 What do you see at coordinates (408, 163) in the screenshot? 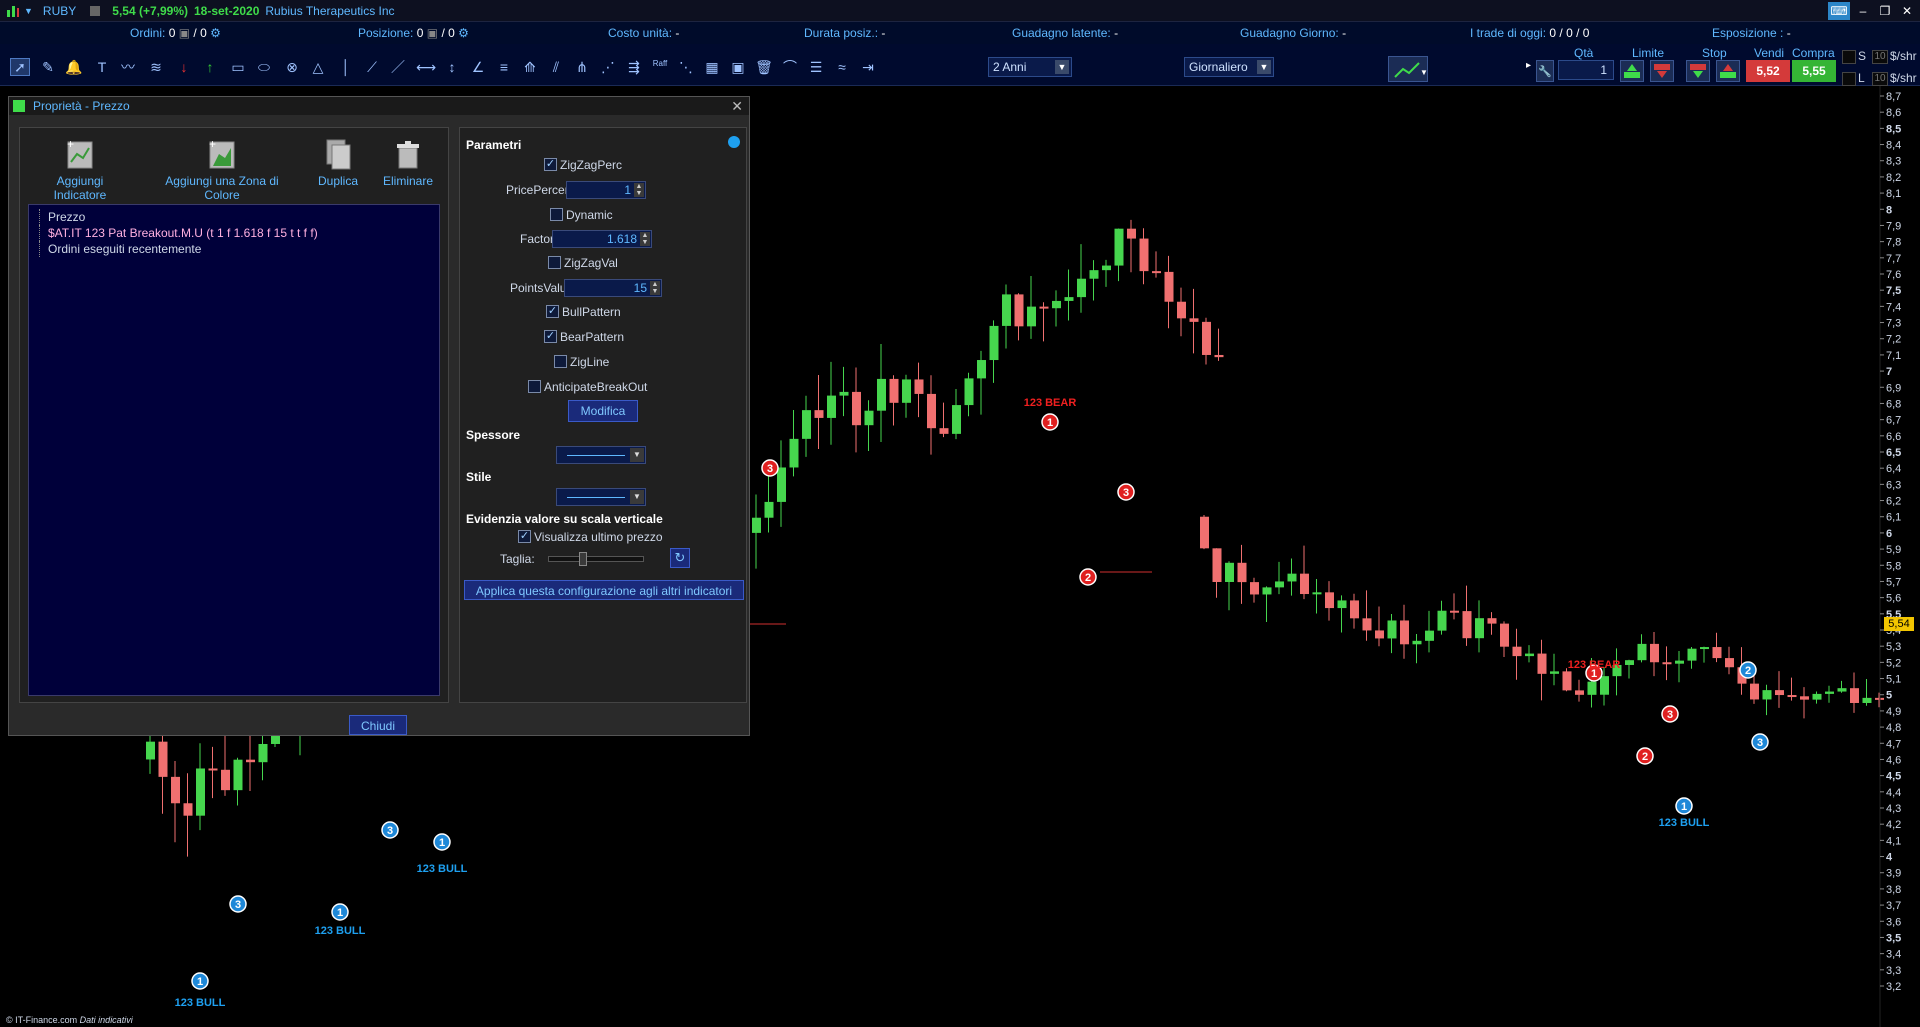
I see `delete-button: Eliminare` at bounding box center [408, 163].